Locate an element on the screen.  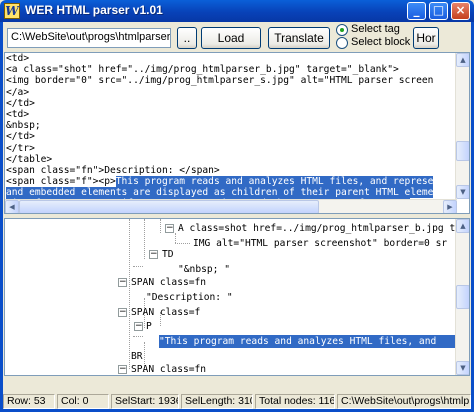
browse-button: .. is located at coordinates (187, 38).